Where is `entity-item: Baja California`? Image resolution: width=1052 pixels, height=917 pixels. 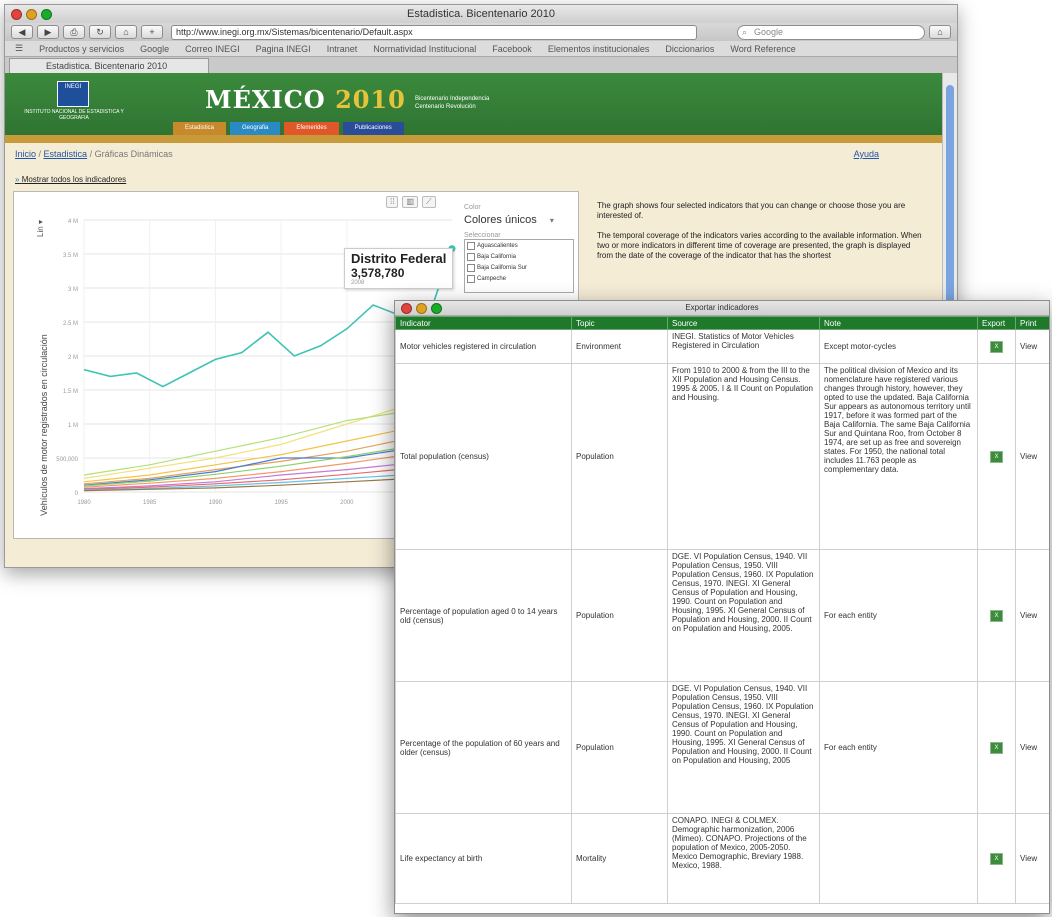
entity-item: Baja California is located at coordinates (519, 256).